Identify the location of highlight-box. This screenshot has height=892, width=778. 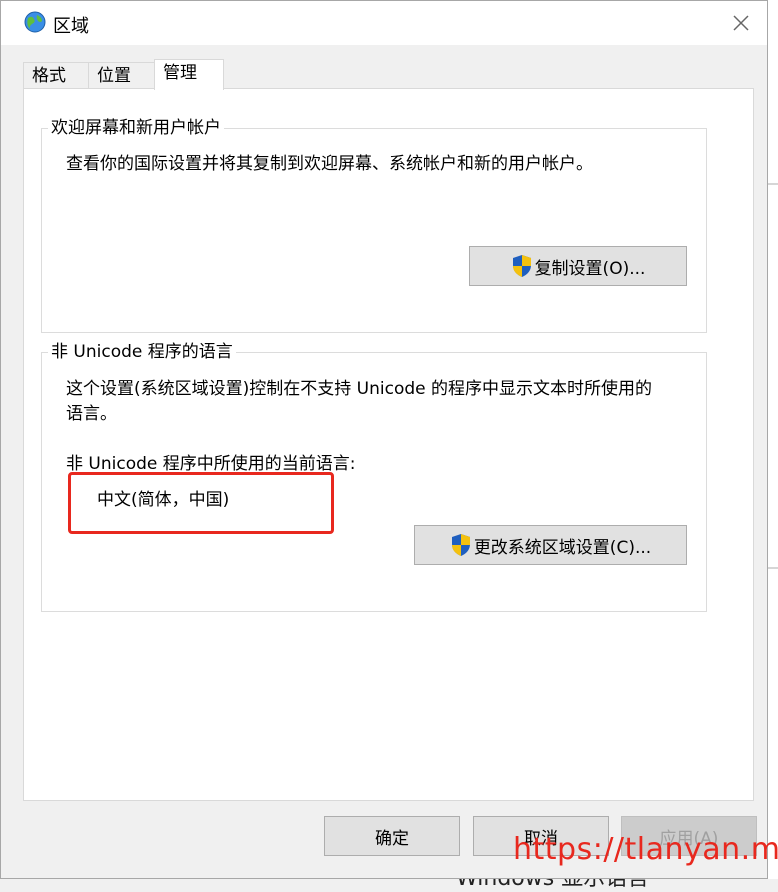
(201, 503).